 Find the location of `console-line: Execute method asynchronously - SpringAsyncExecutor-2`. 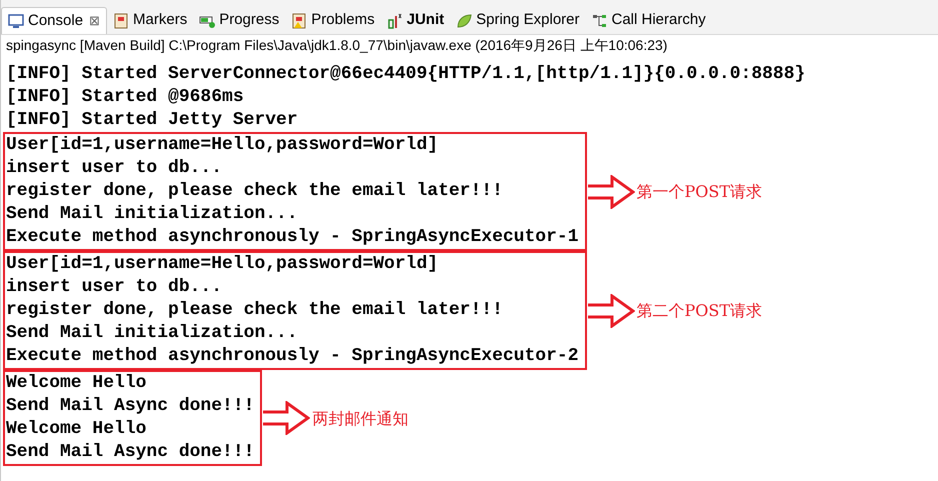

console-line: Execute method asynchronously - SpringAsyncExecutor-2 is located at coordinates (292, 356).